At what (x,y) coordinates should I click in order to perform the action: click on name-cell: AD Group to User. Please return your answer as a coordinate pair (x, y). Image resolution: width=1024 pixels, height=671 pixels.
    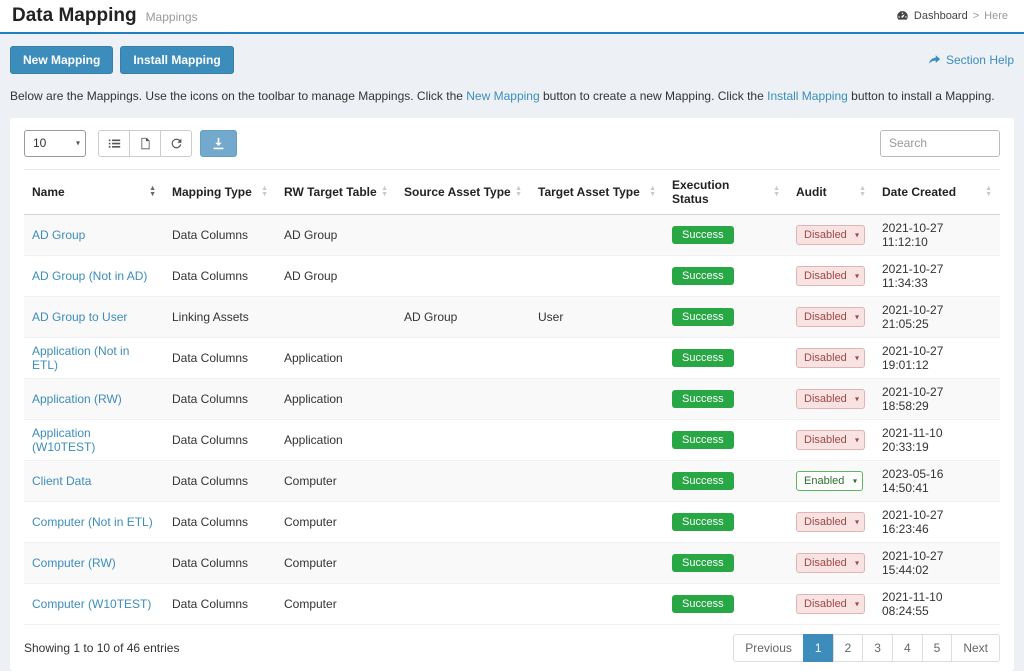
    Looking at the image, I should click on (94, 317).